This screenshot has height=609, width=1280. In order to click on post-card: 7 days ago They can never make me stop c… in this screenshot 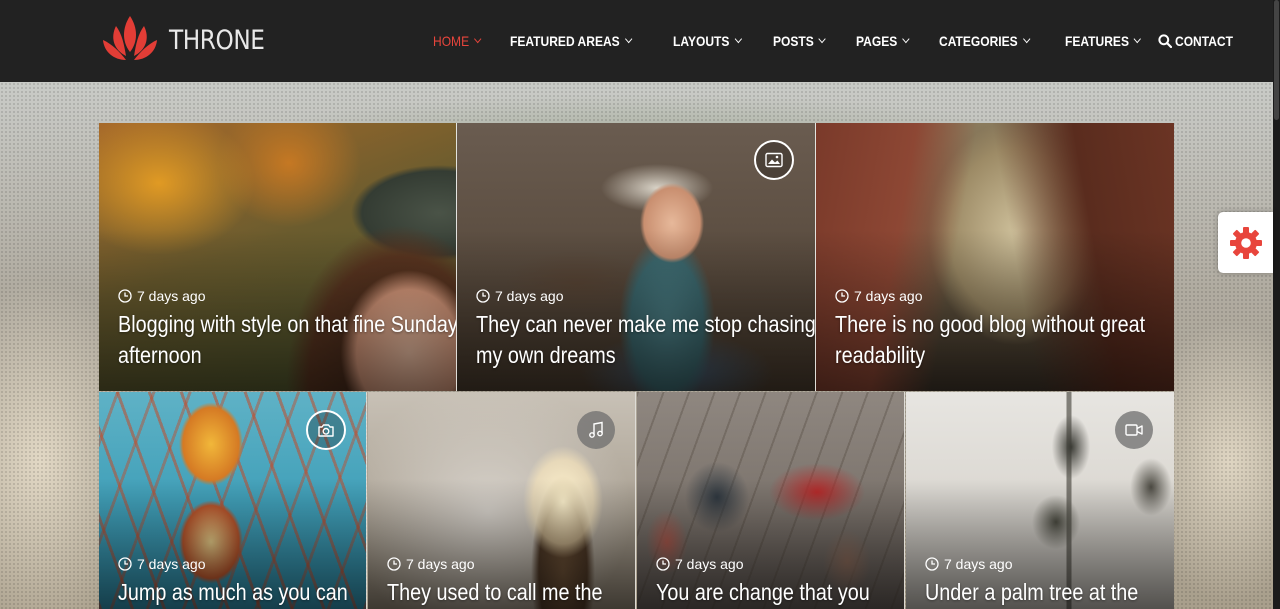, I will do `click(636, 257)`.